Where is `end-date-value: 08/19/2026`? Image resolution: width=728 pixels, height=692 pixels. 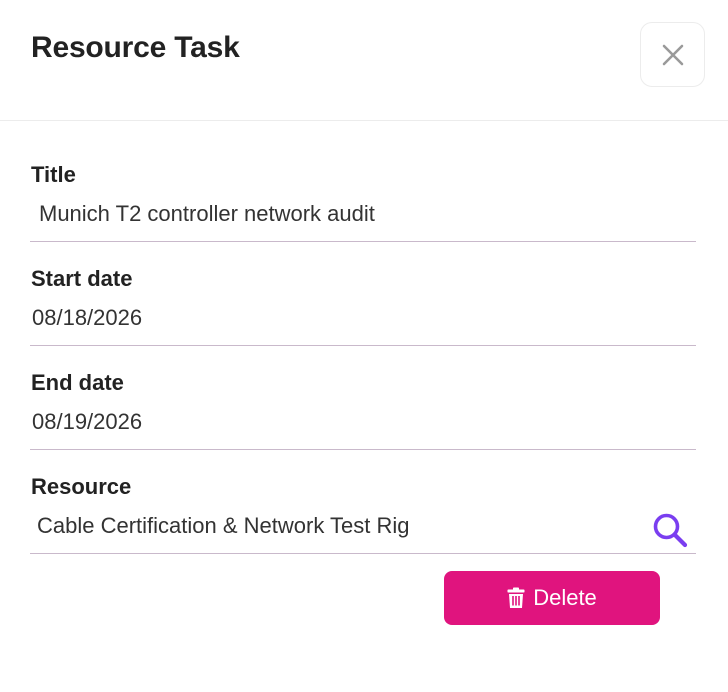 end-date-value: 08/19/2026 is located at coordinates (87, 421).